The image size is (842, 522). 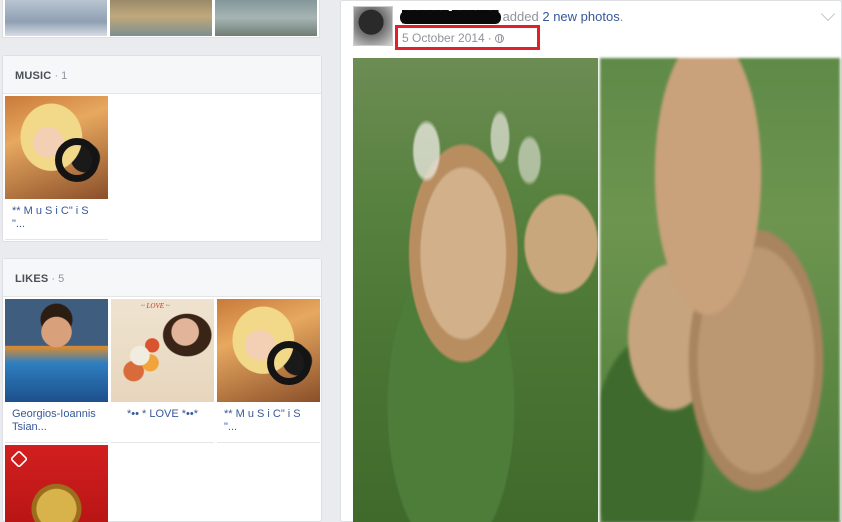 What do you see at coordinates (373, 26) in the screenshot?
I see `avatar` at bounding box center [373, 26].